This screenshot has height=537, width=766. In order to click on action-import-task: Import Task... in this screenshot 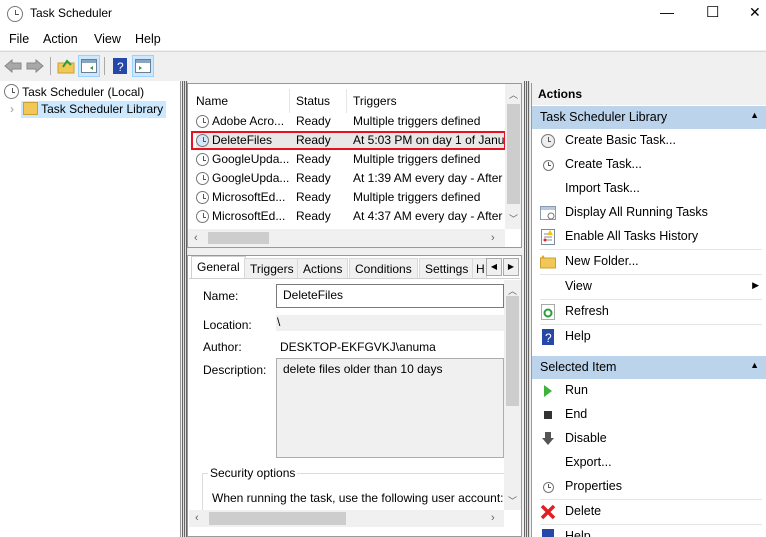, I will do `click(649, 189)`.